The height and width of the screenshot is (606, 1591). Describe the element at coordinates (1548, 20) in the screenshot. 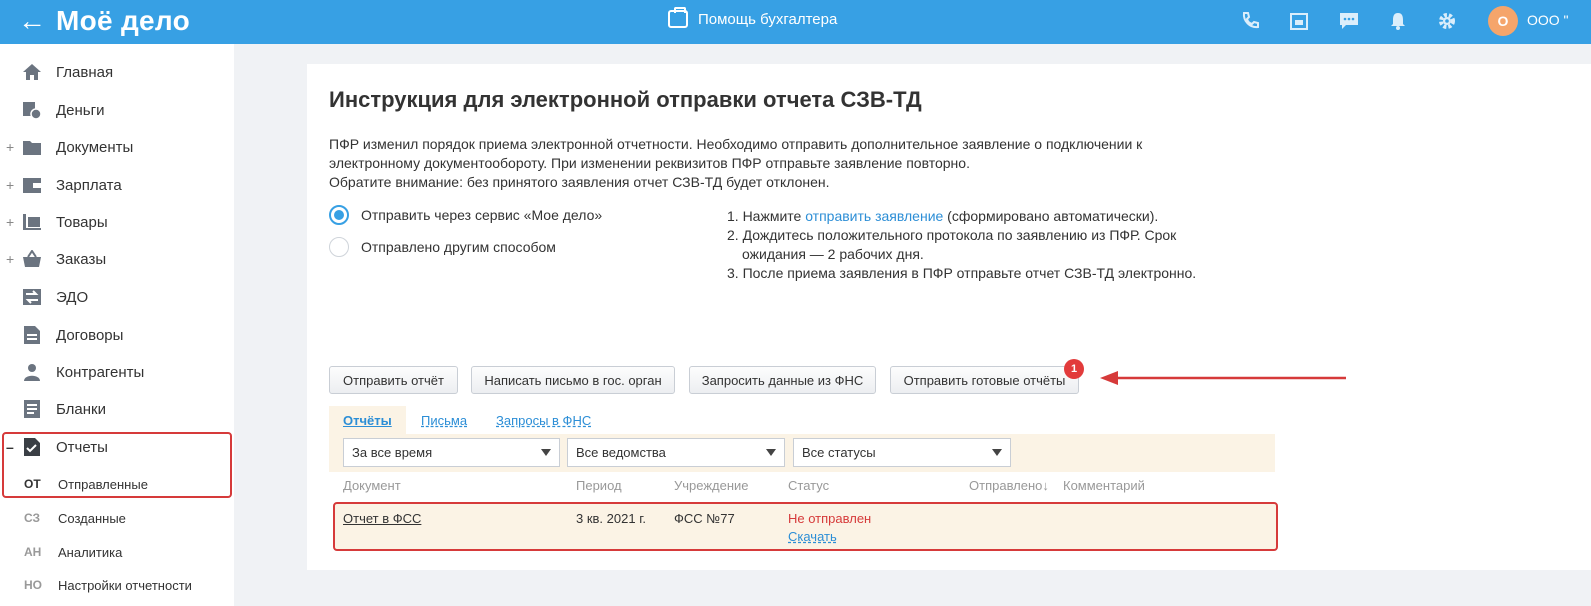

I see `org-name: ООО "` at that location.